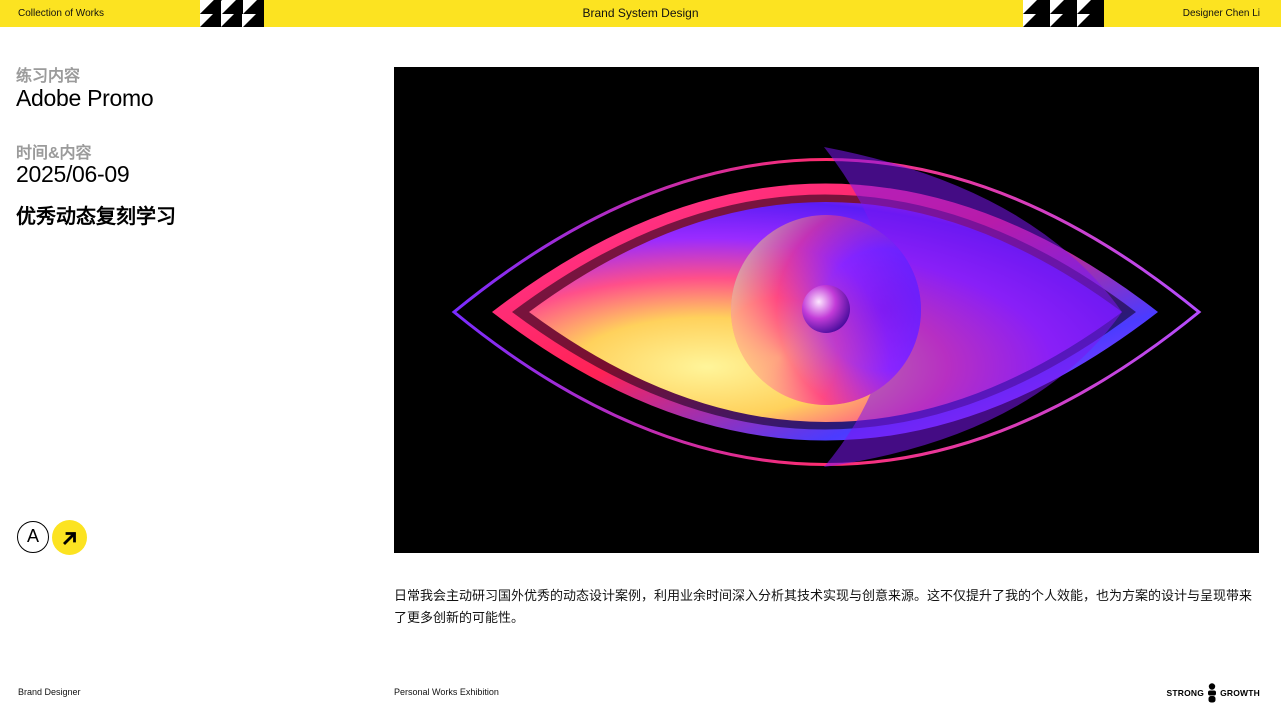  What do you see at coordinates (49, 692) in the screenshot?
I see `footer-role: Brand Designer` at bounding box center [49, 692].